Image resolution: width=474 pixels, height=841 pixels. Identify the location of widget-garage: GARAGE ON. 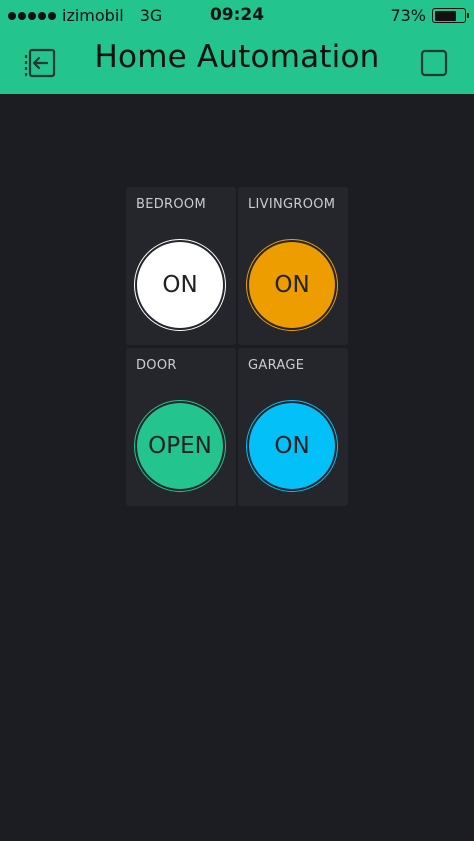
(293, 427).